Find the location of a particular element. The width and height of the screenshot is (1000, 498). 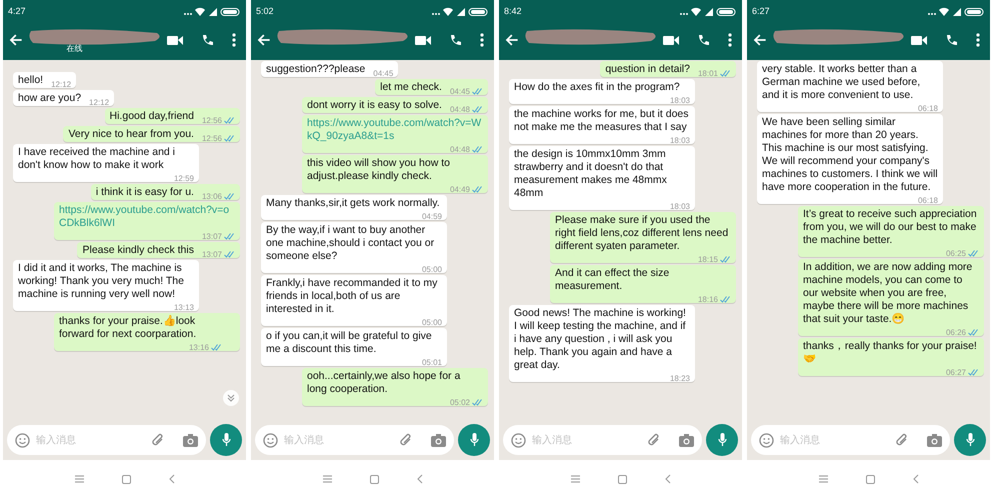

message-link: https://www.youtube.com/watch?v=oCDkBlk6lWI is located at coordinates (147, 217).